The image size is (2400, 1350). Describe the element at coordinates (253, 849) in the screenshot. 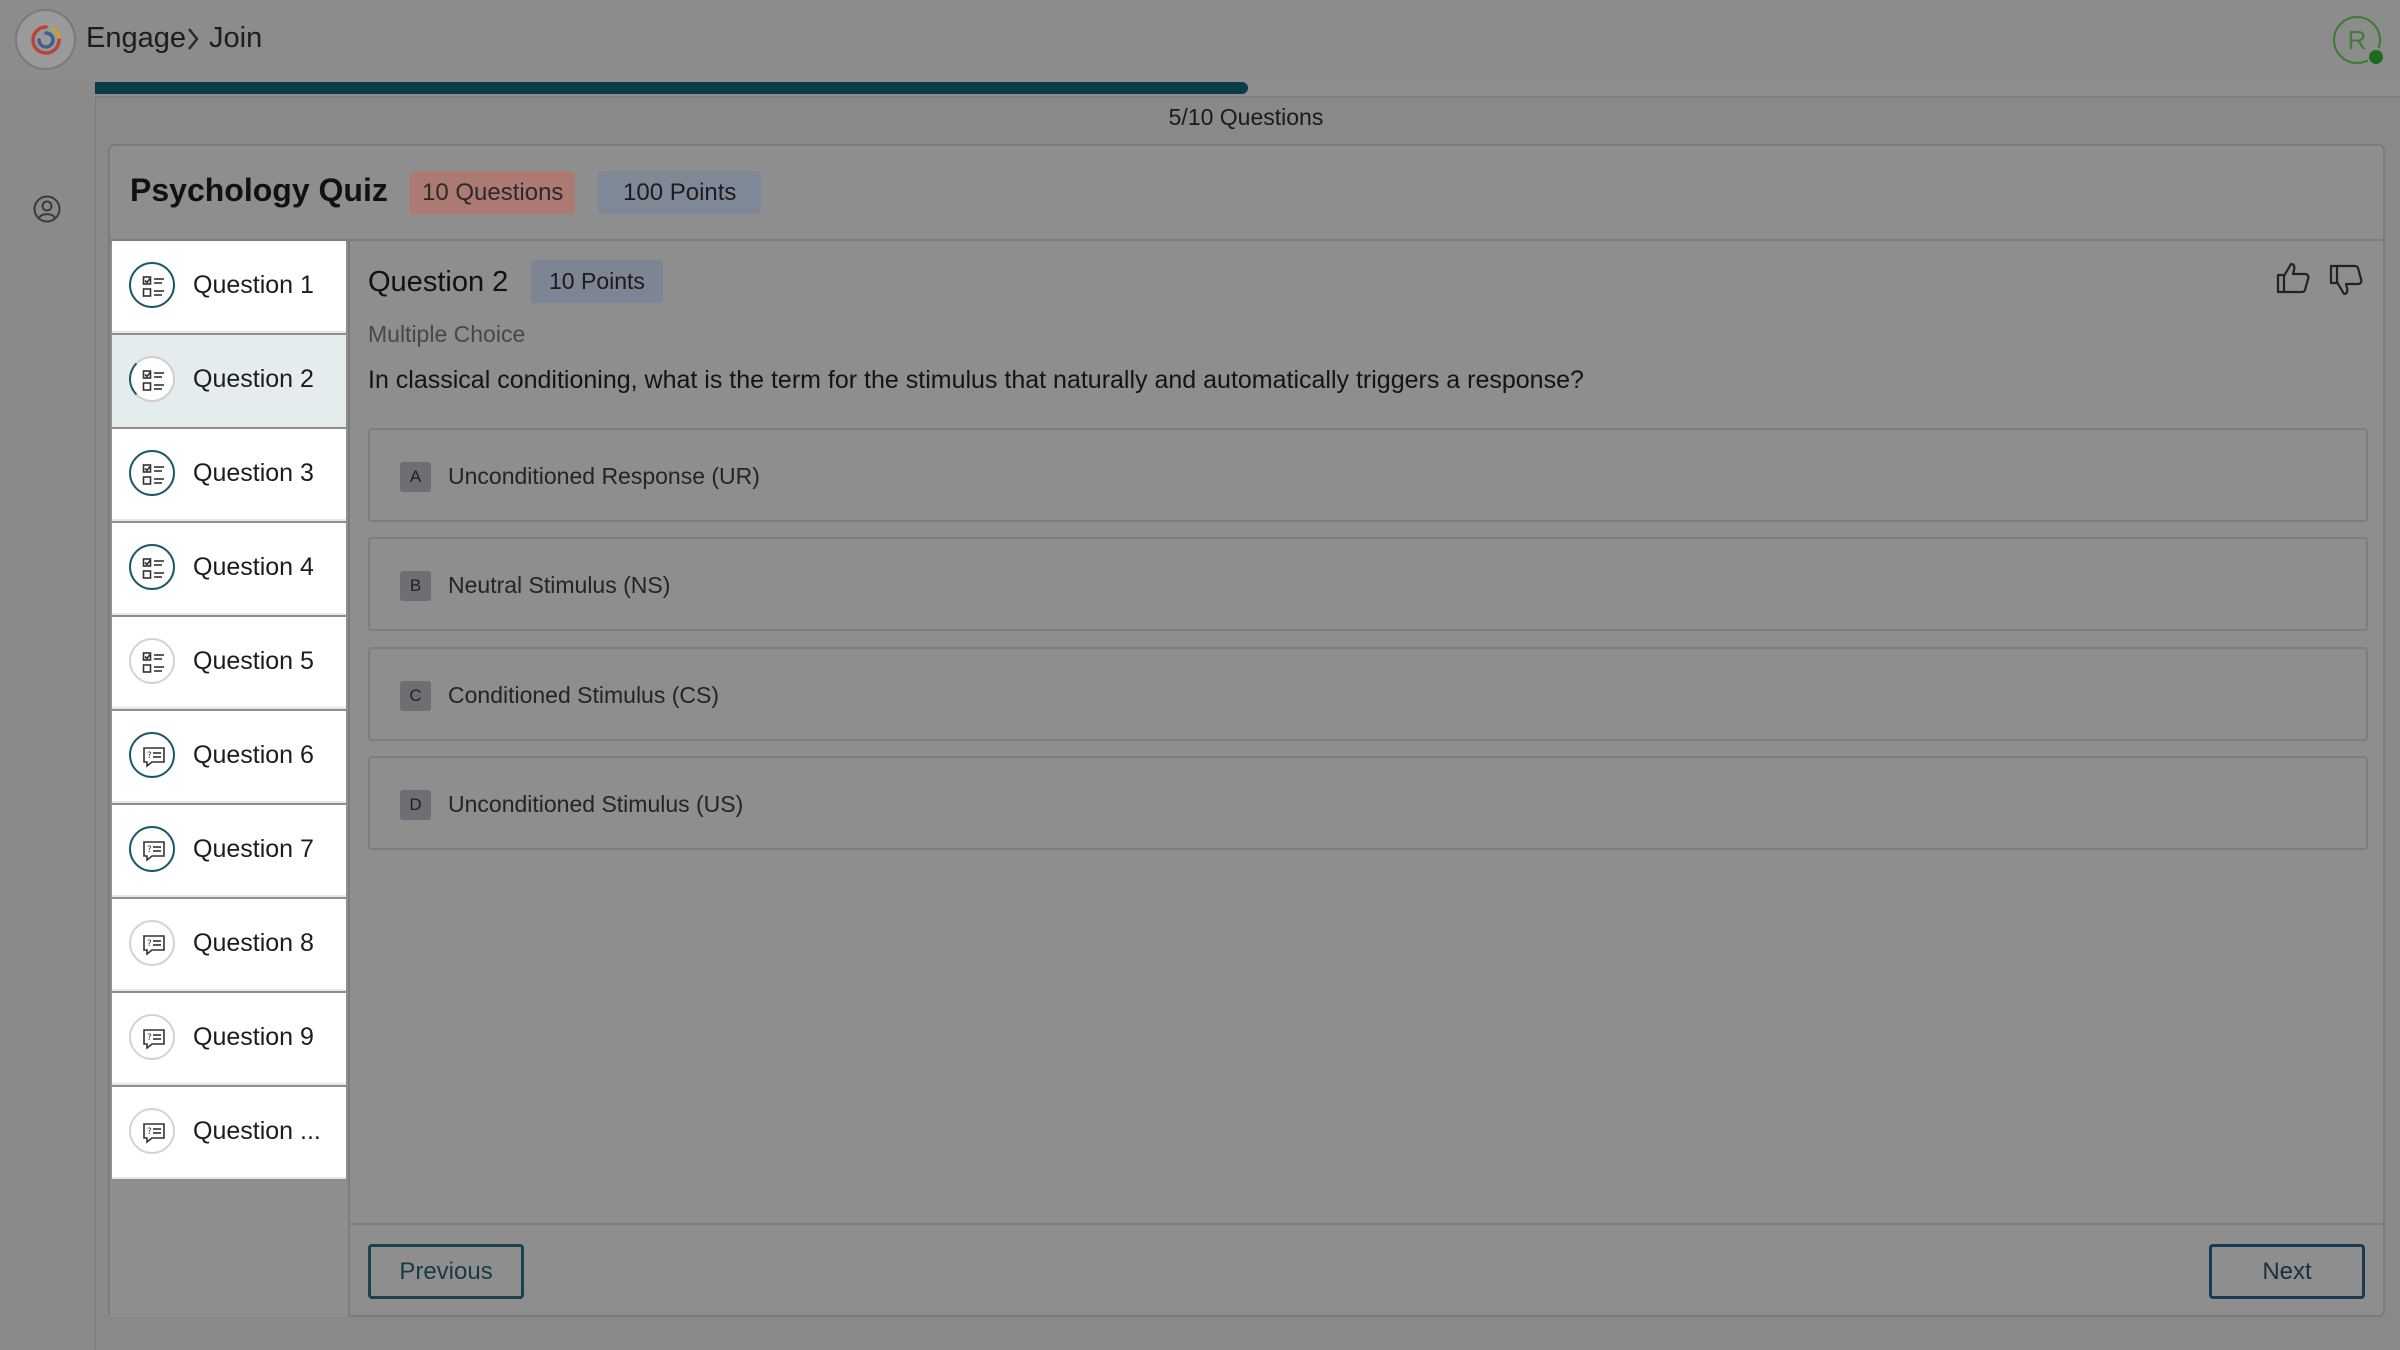

I see `question-list-label: Question 7` at that location.